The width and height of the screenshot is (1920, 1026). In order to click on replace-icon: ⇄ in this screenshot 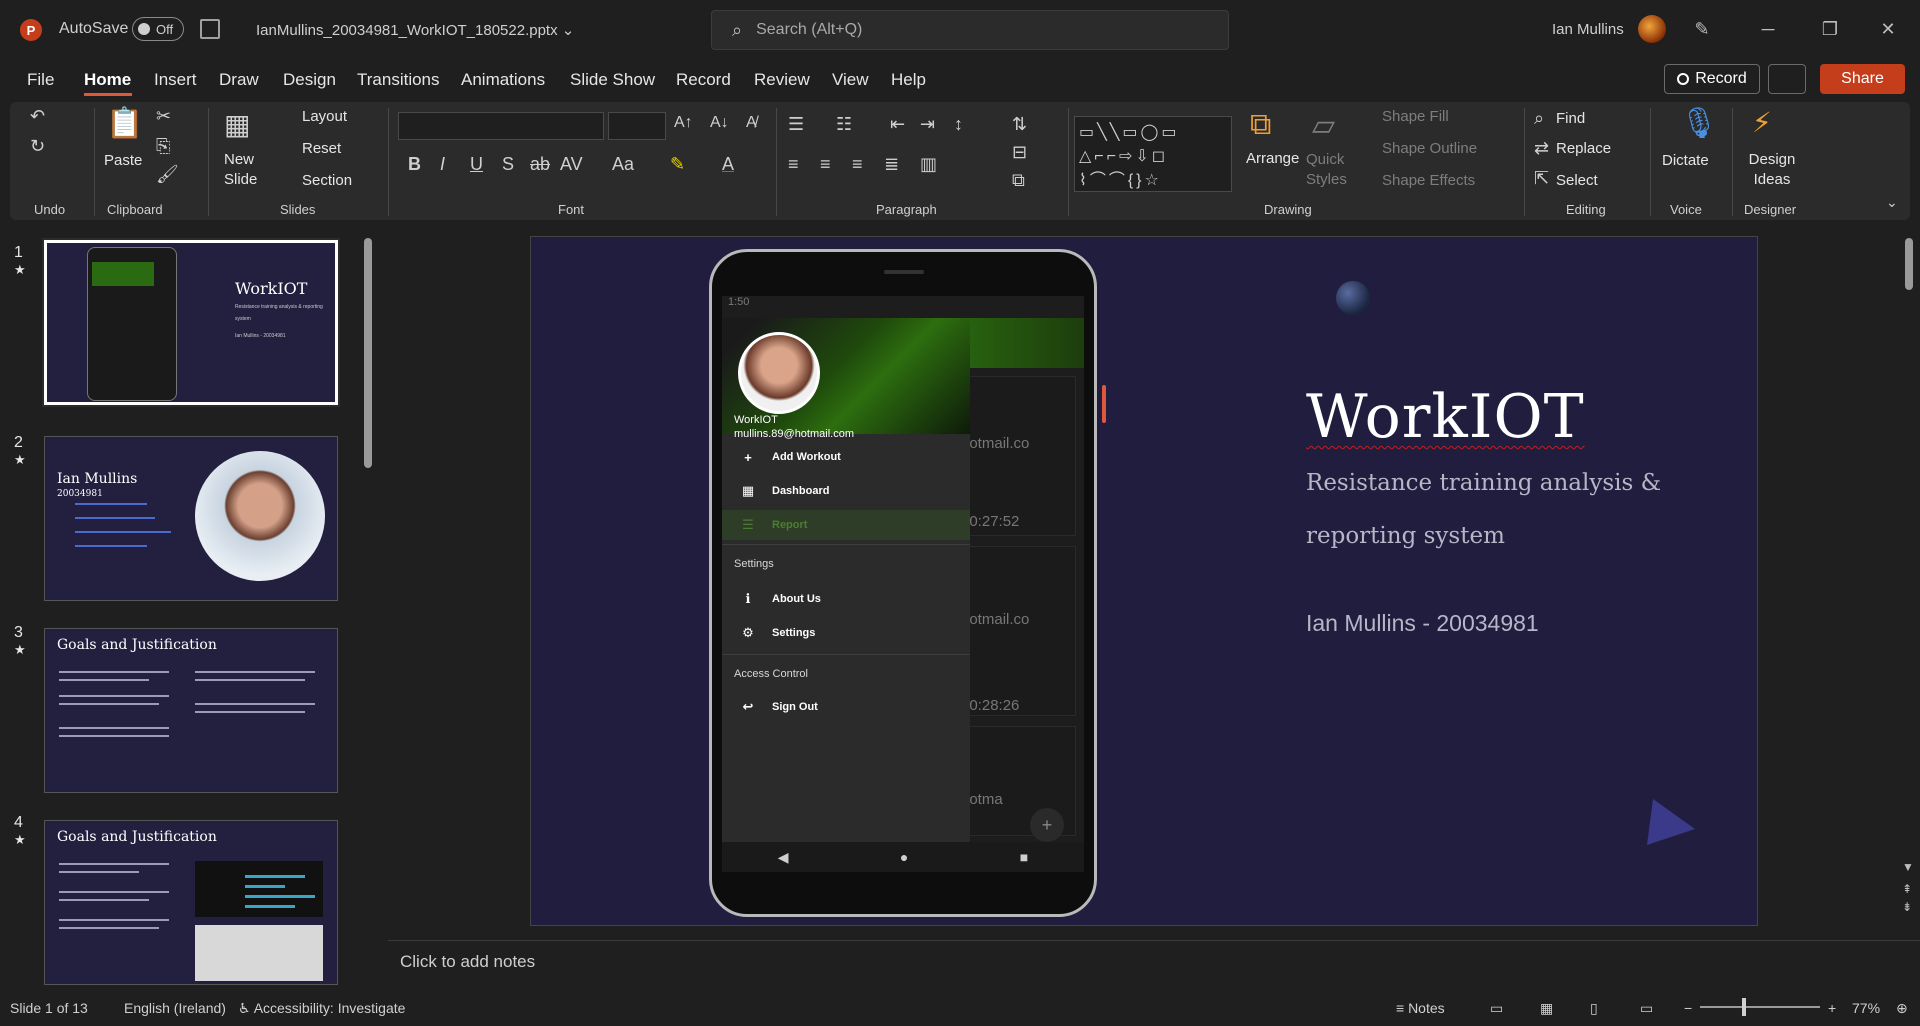, I will do `click(1541, 148)`.